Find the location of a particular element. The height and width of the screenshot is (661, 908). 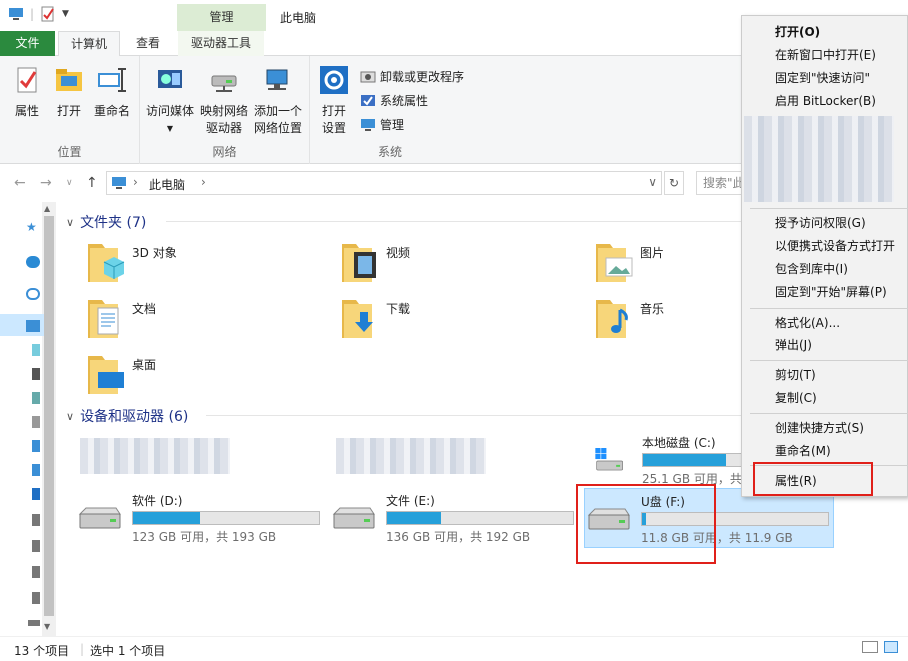

menu-bitlocker: 启用 BitLocker(B) is located at coordinates (825, 101).